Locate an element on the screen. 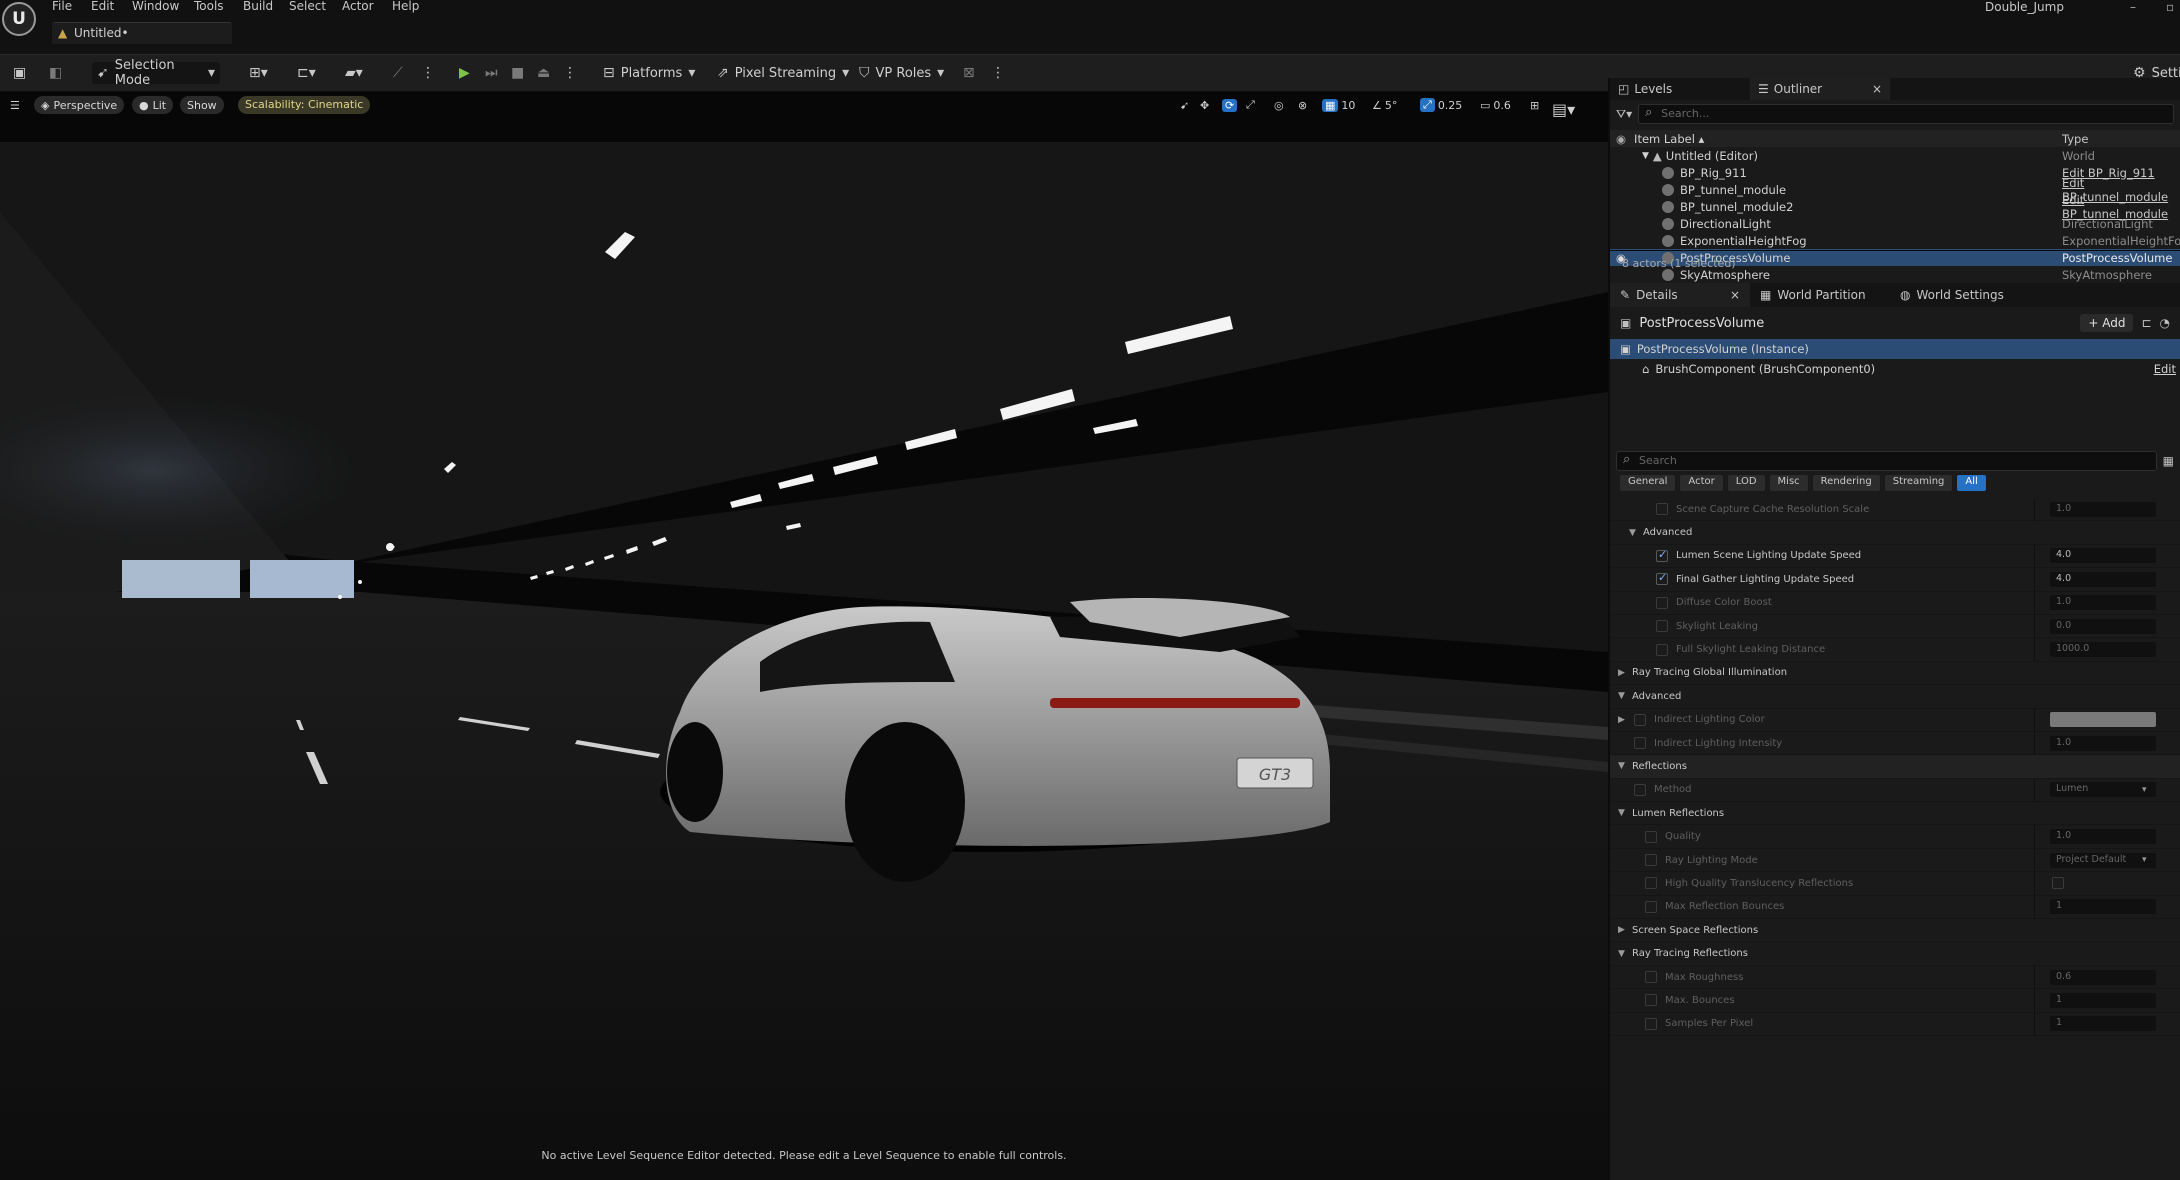 The height and width of the screenshot is (1180, 2180). modes-button: ⟋ is located at coordinates (398, 73).